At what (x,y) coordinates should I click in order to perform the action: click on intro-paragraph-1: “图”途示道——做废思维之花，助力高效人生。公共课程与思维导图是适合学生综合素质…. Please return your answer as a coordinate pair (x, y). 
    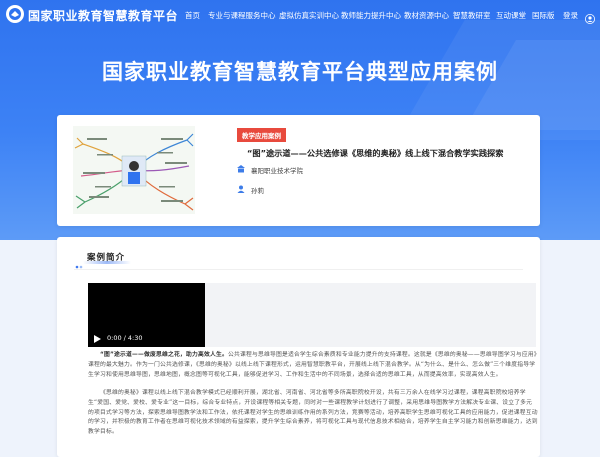
    Looking at the image, I should click on (313, 365).